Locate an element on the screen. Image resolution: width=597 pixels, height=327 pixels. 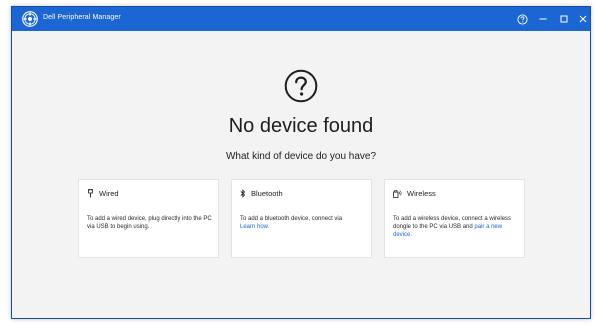
wireless-dongle-icon is located at coordinates (397, 193).